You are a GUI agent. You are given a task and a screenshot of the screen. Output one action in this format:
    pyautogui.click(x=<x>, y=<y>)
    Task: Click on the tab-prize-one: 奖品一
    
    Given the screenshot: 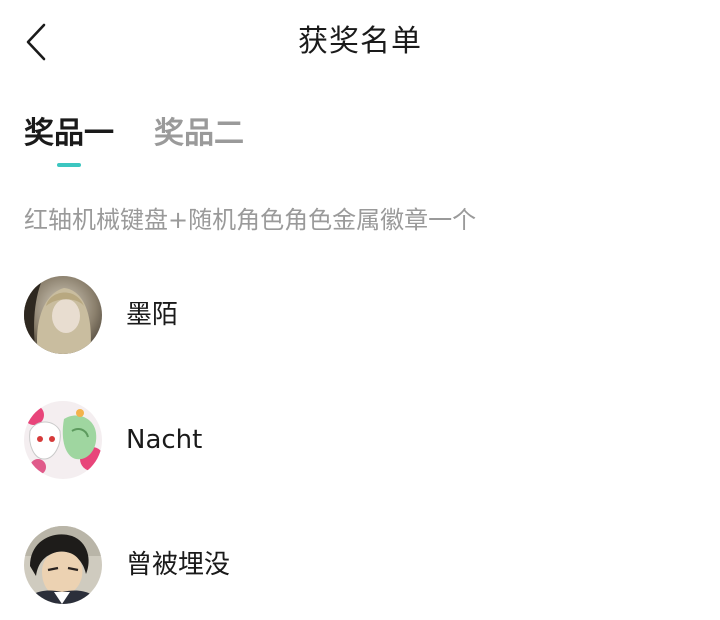 What is the action you would take?
    pyautogui.click(x=69, y=142)
    